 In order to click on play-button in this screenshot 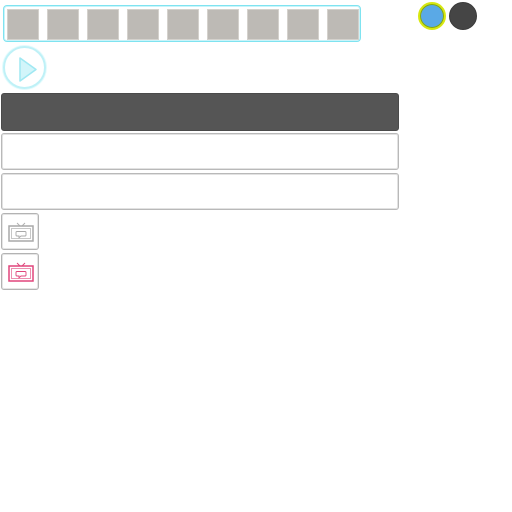, I will do `click(24, 67)`.